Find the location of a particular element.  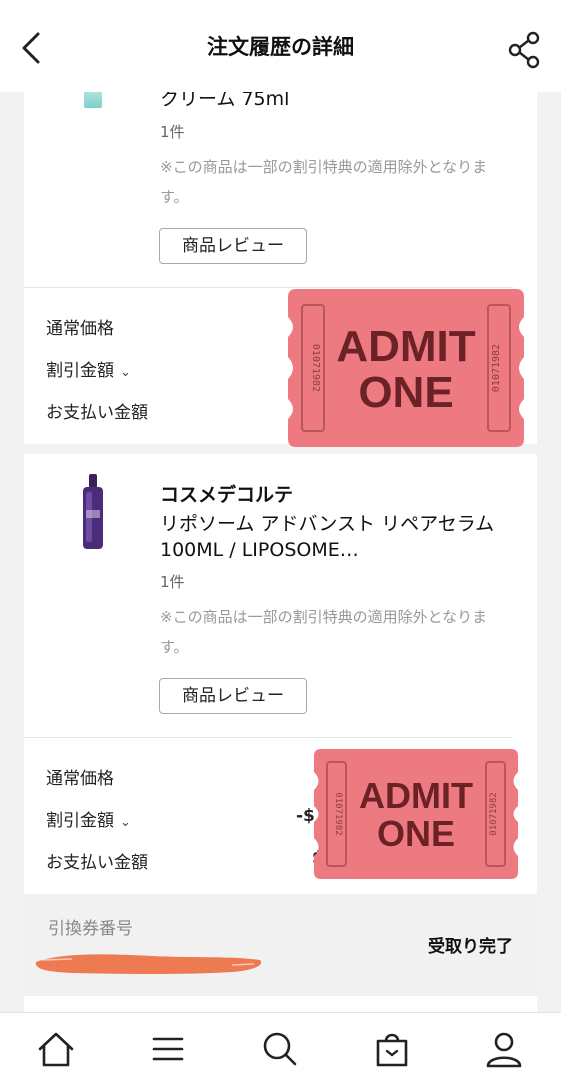

pickup-status: 受取り完了 is located at coordinates (470, 947).